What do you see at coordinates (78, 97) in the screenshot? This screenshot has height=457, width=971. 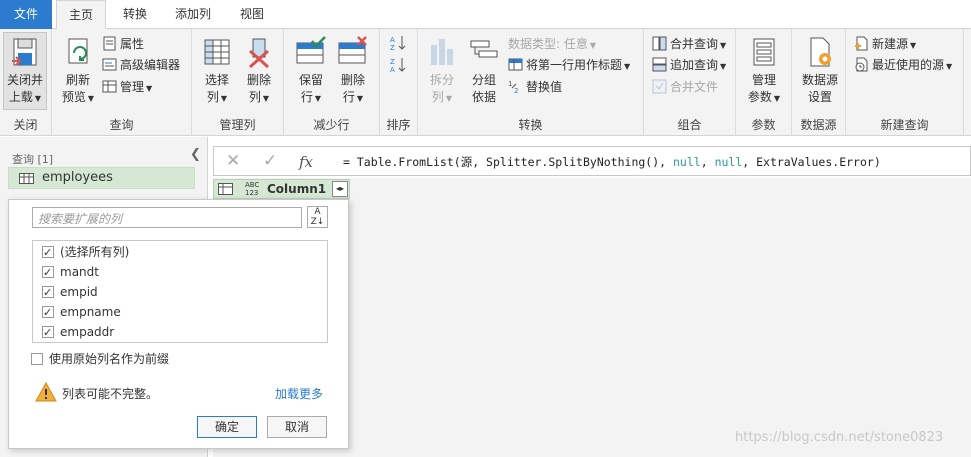 I see `refresh-label-2: 预览 ▼` at bounding box center [78, 97].